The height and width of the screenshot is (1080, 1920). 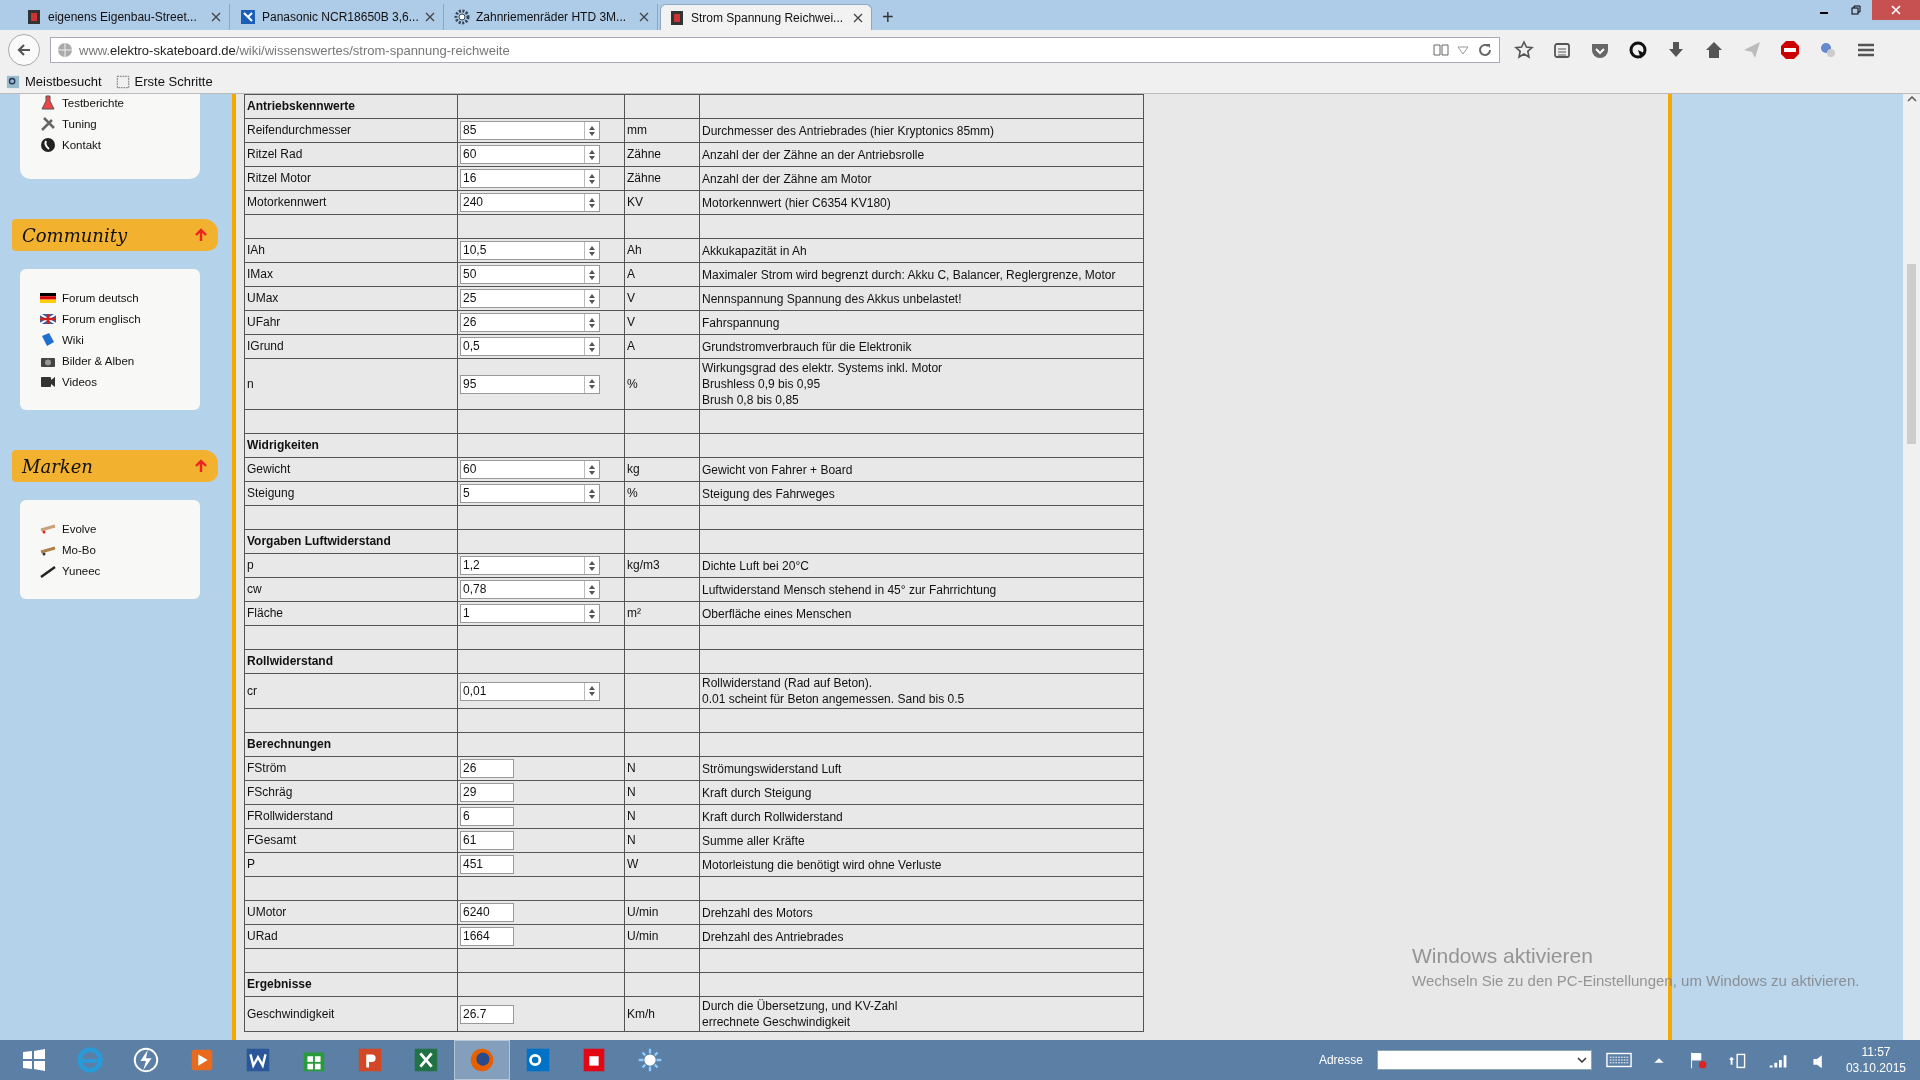 What do you see at coordinates (1875, 1060) in the screenshot?
I see `clock: 11:57 03.10.2015` at bounding box center [1875, 1060].